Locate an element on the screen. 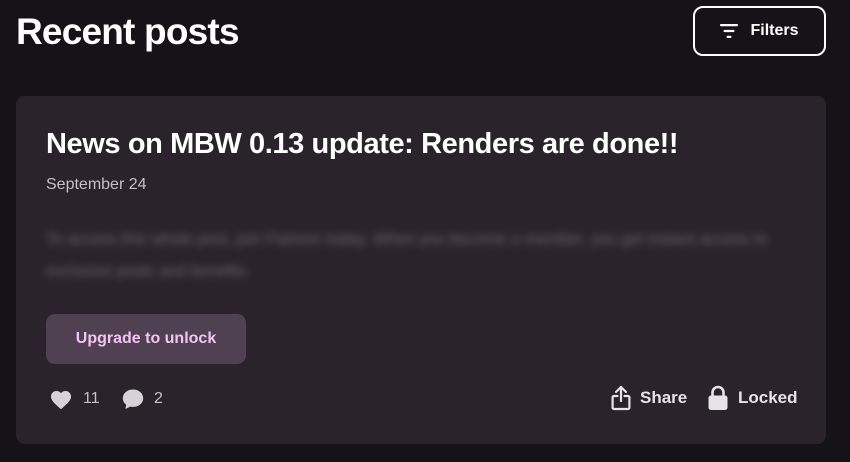 Image resolution: width=850 pixels, height=462 pixels. locked-label: Locked is located at coordinates (768, 397).